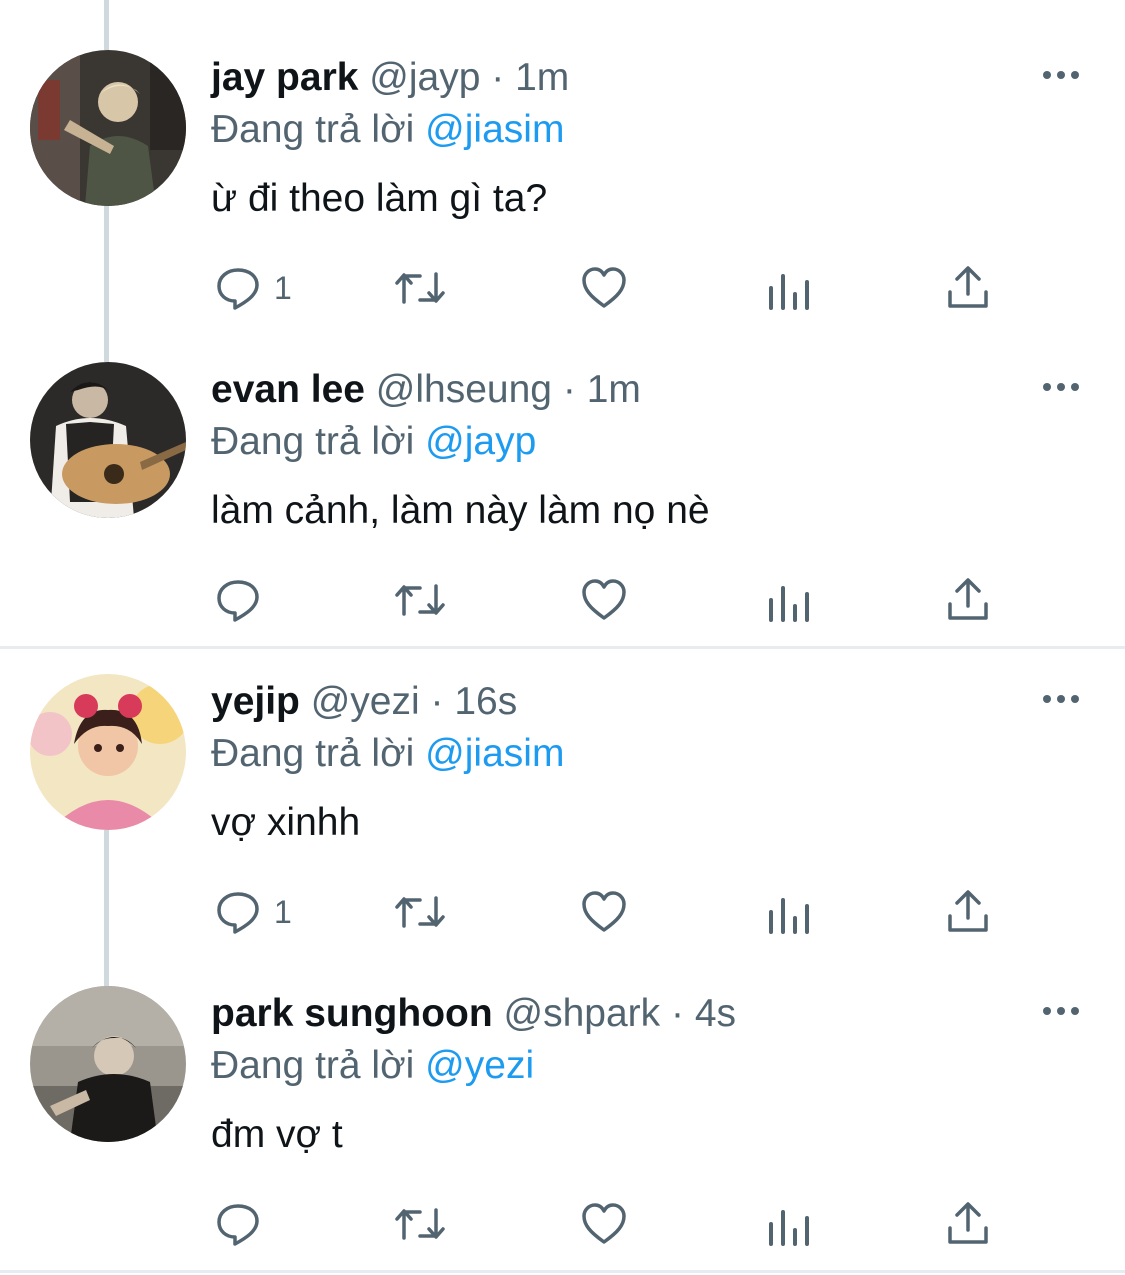  What do you see at coordinates (379, 198) in the screenshot?
I see `tweet-text: ừ đi theo làm gì ta?` at bounding box center [379, 198].